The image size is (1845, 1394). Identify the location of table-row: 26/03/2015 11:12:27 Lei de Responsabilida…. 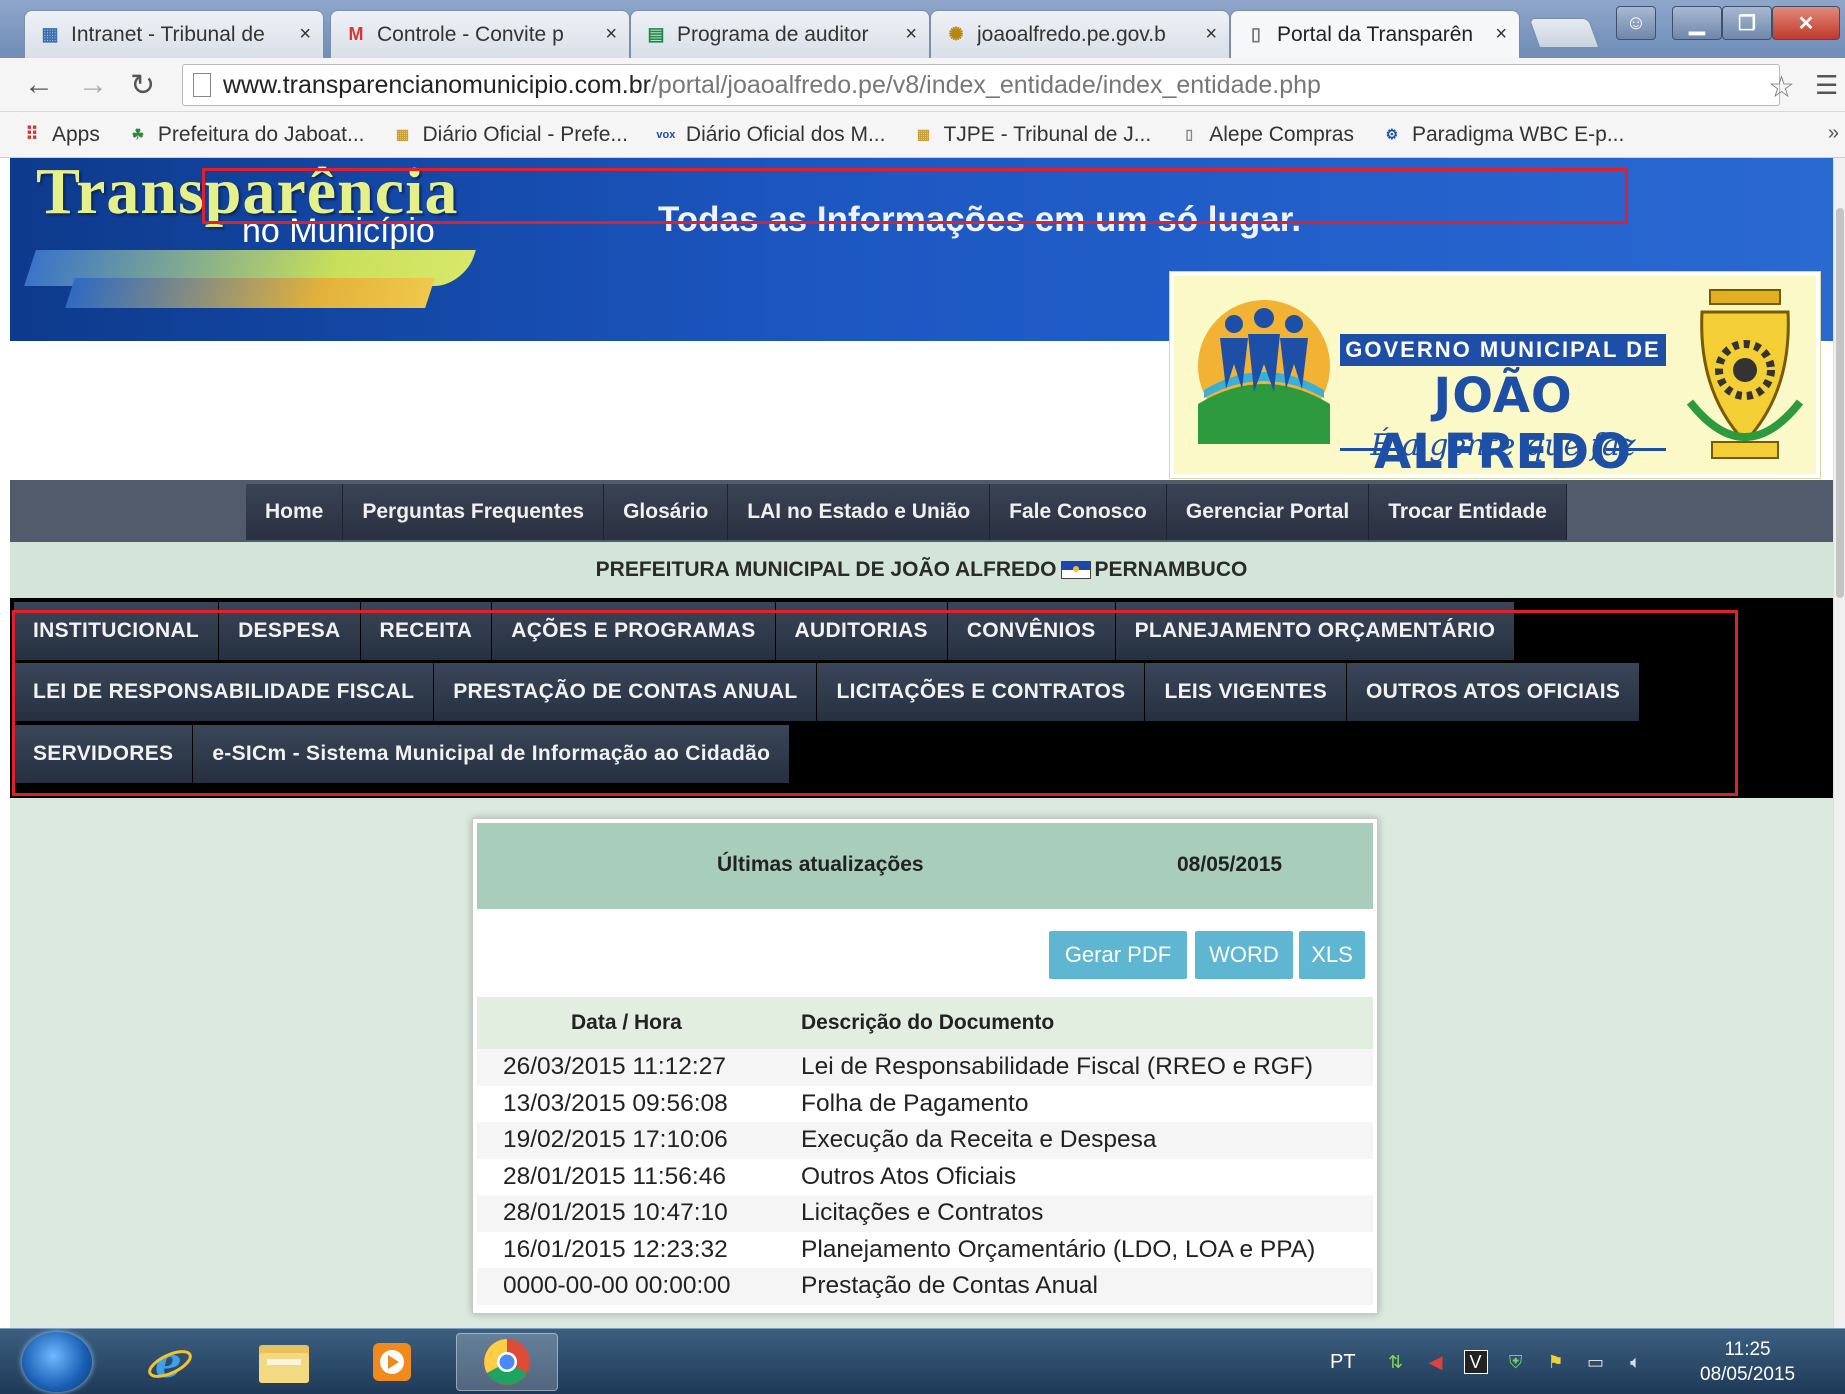
(925, 1067).